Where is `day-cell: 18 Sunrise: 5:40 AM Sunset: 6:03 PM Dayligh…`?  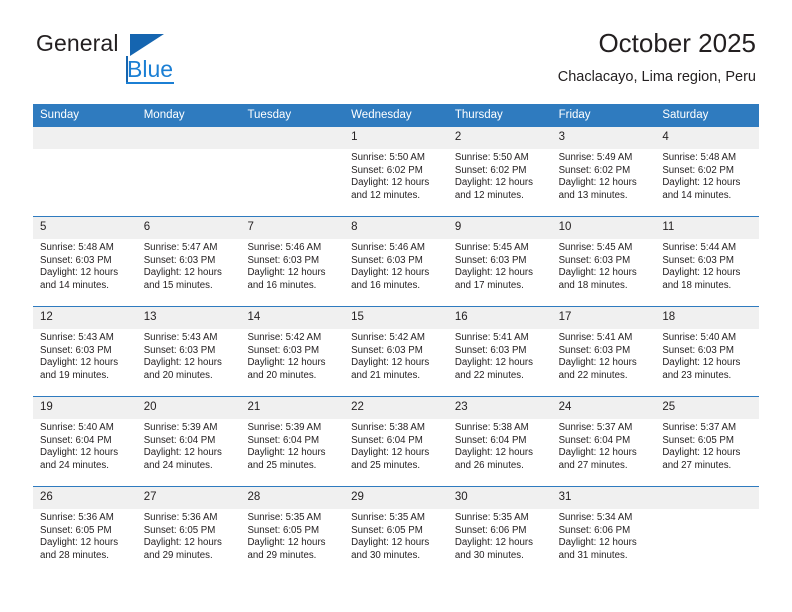
day-cell: 18 Sunrise: 5:40 AM Sunset: 6:03 PM Dayligh… is located at coordinates (707, 351).